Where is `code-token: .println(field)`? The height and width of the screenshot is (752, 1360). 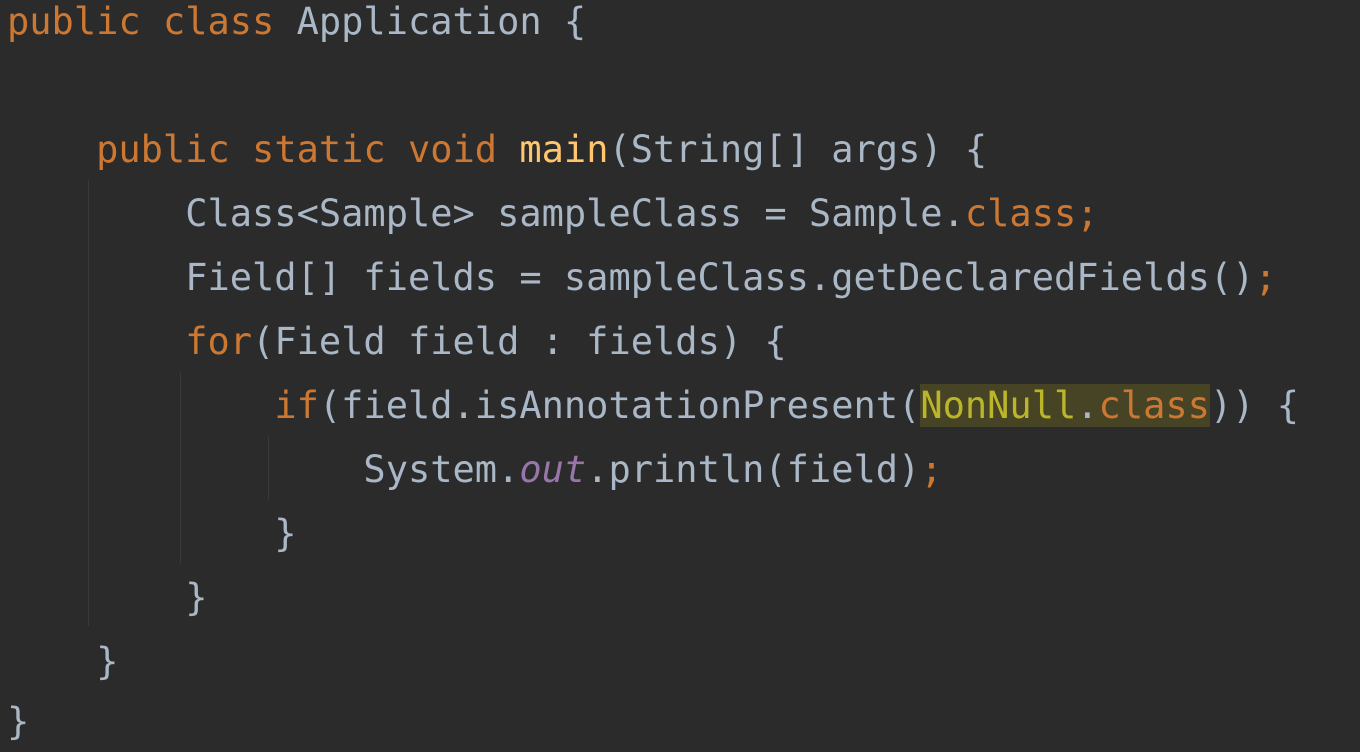 code-token: .println(field) is located at coordinates (753, 469).